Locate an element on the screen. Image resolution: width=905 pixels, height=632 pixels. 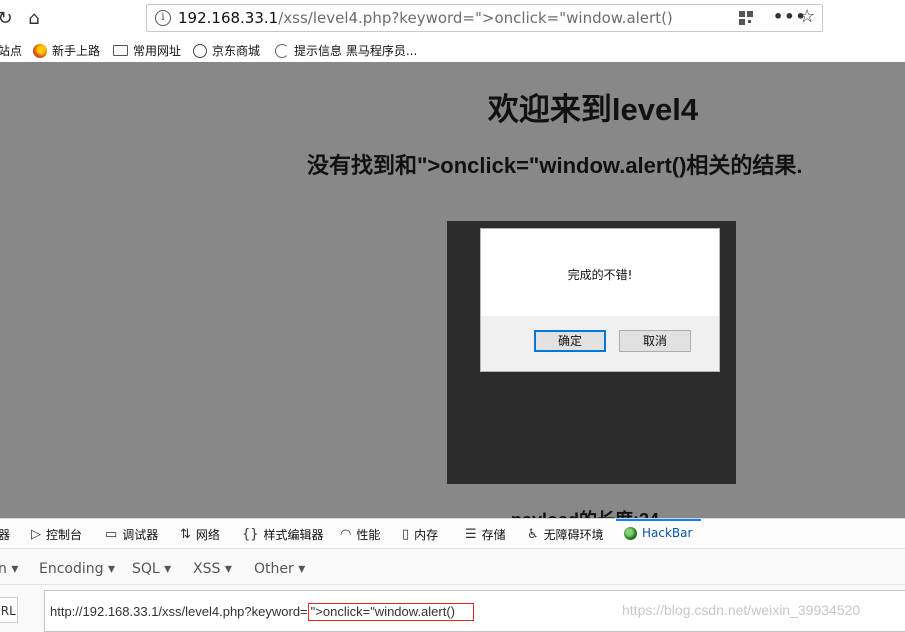
tab-label: 存储 is located at coordinates (493, 535).